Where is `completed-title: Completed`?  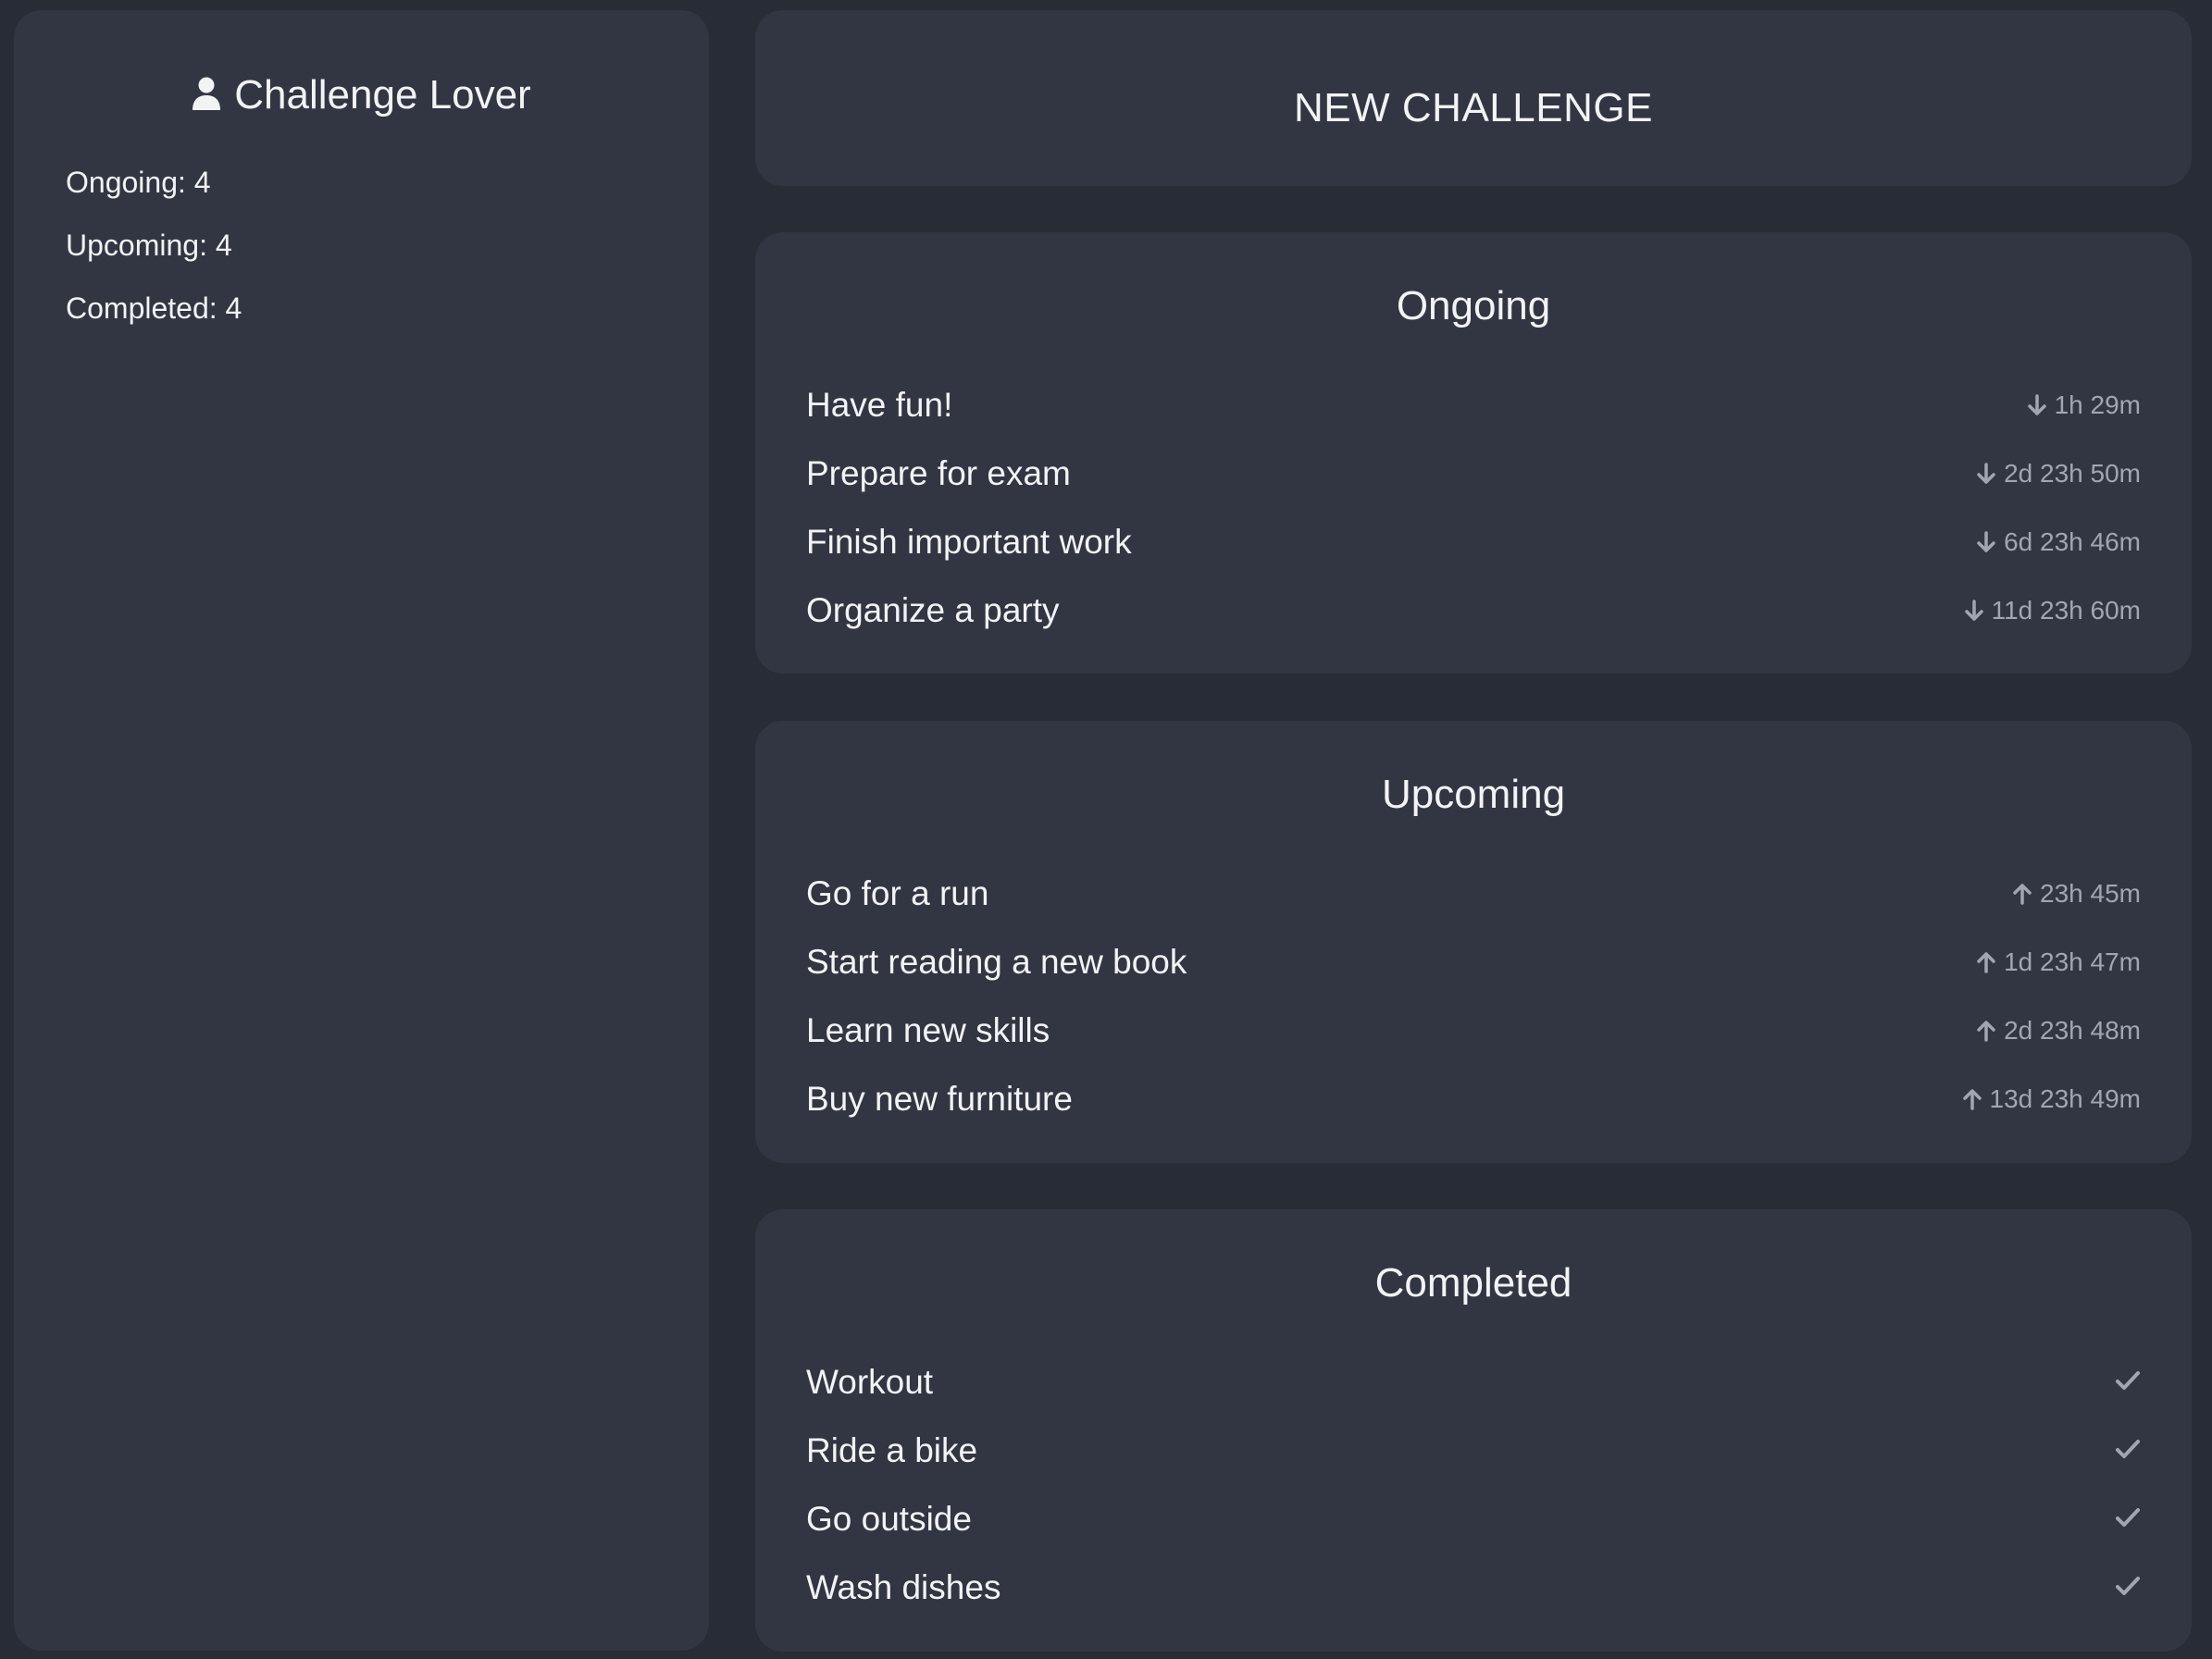
completed-title: Completed is located at coordinates (1473, 1283).